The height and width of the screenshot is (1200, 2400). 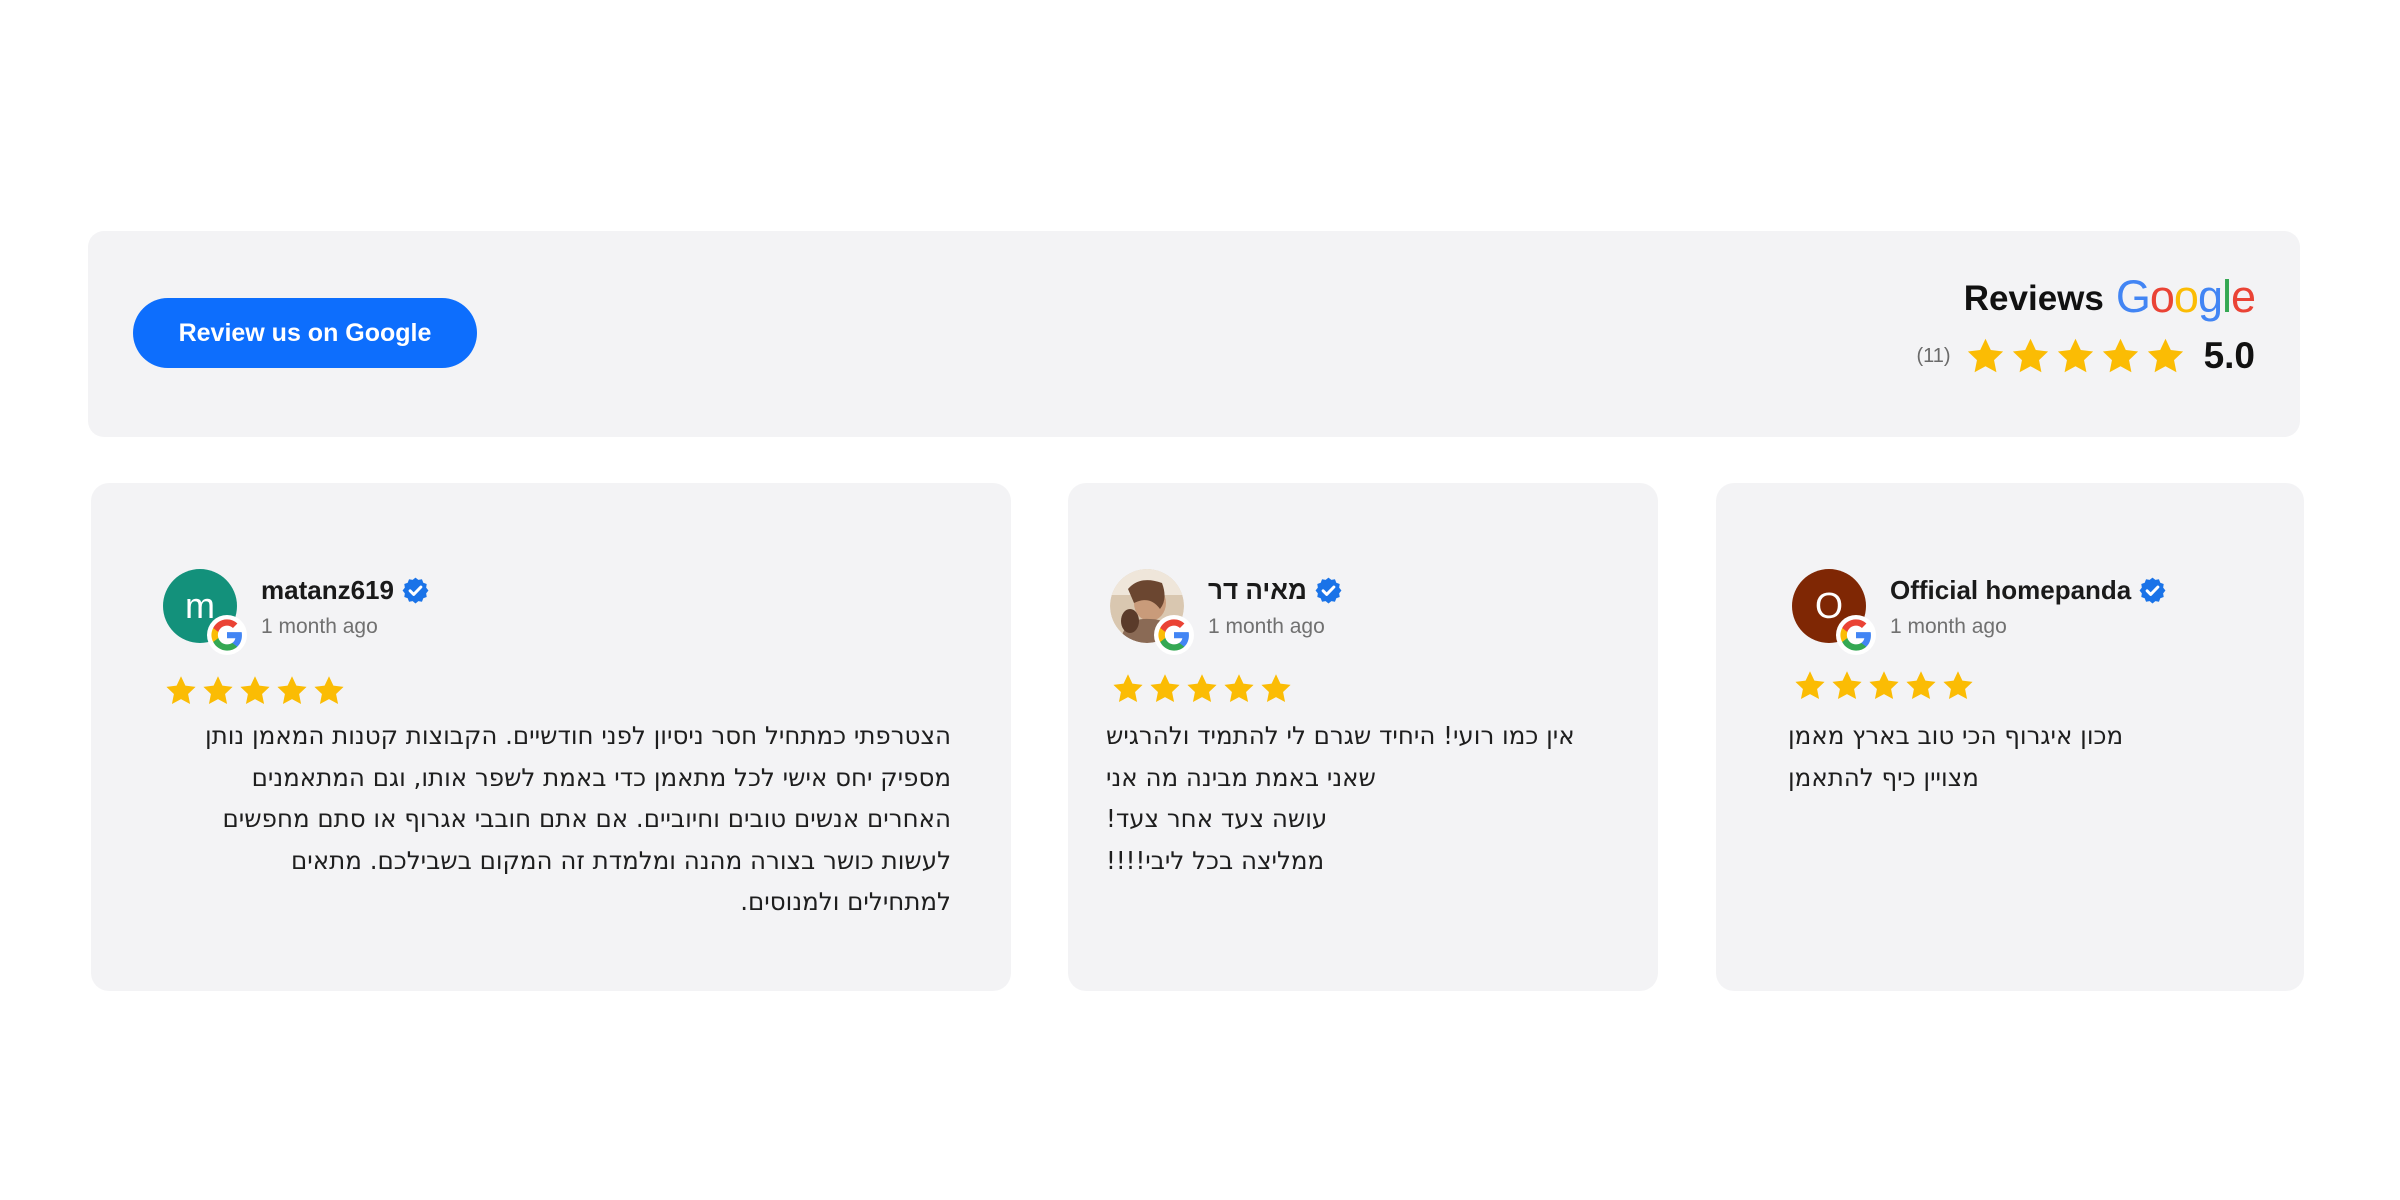 I want to click on reviewer-info: Official homepanda 1 month ago, so click(x=2028, y=604).